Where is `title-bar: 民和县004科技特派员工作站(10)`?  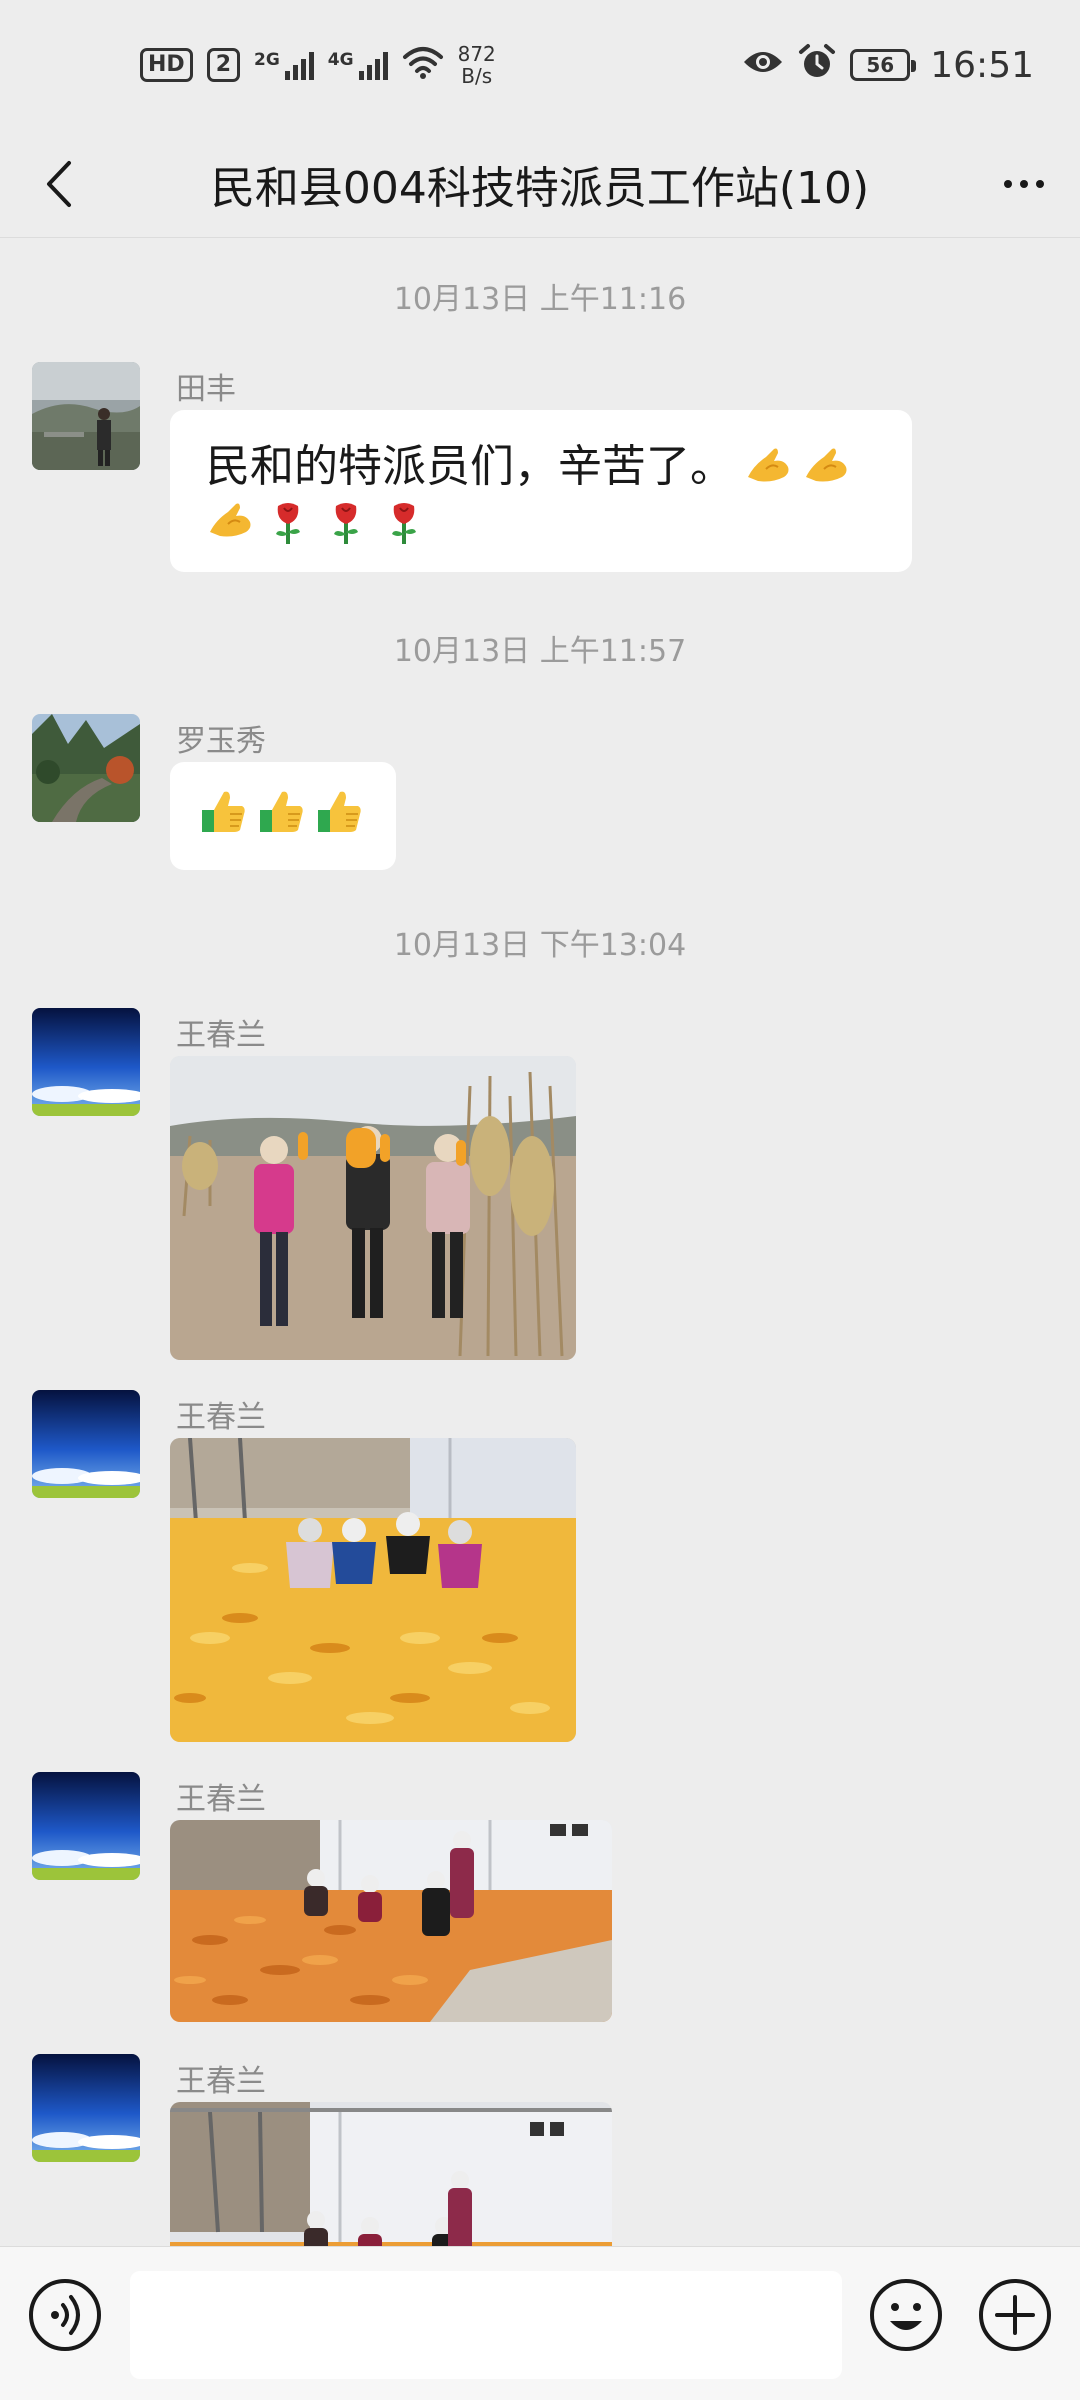 title-bar: 民和县004科技特派员工作站(10) is located at coordinates (540, 184).